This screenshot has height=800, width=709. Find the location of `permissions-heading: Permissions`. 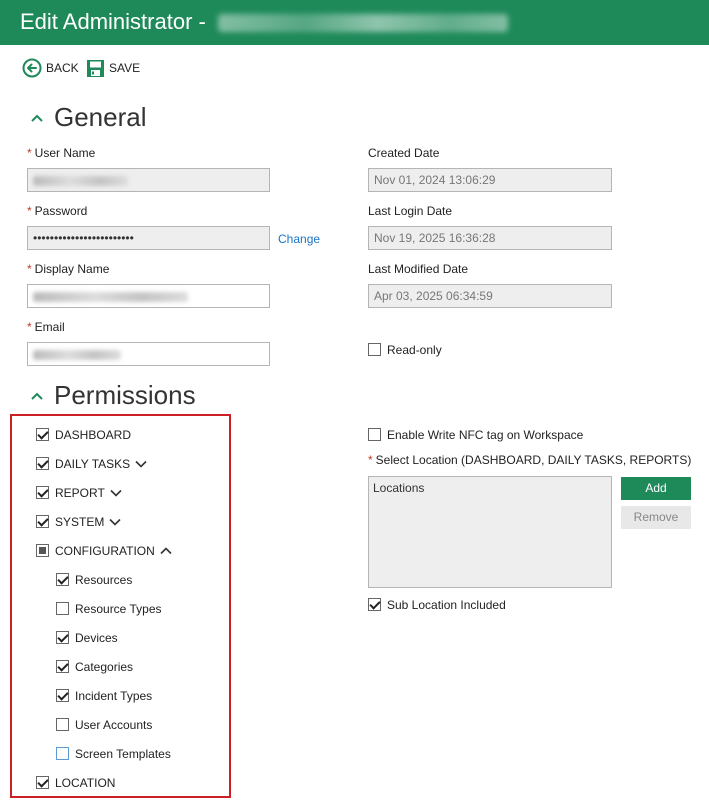

permissions-heading: Permissions is located at coordinates (125, 395).